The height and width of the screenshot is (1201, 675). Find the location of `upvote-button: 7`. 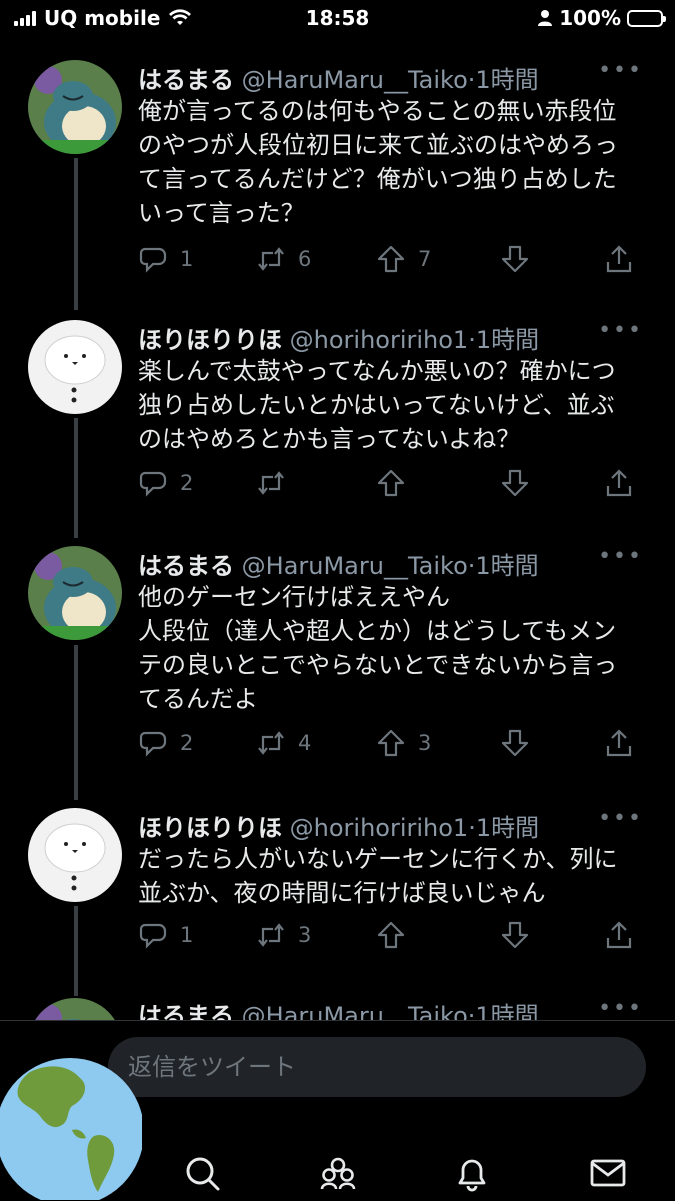

upvote-button: 7 is located at coordinates (403, 259).